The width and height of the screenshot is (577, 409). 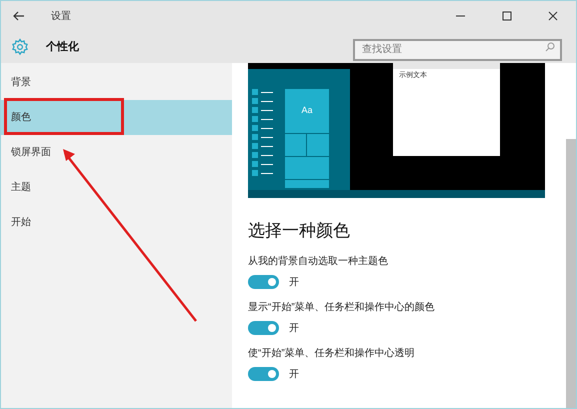 I want to click on setting-label: 显示“开始”菜单、任务栏和操作中心的颜色, so click(x=342, y=307).